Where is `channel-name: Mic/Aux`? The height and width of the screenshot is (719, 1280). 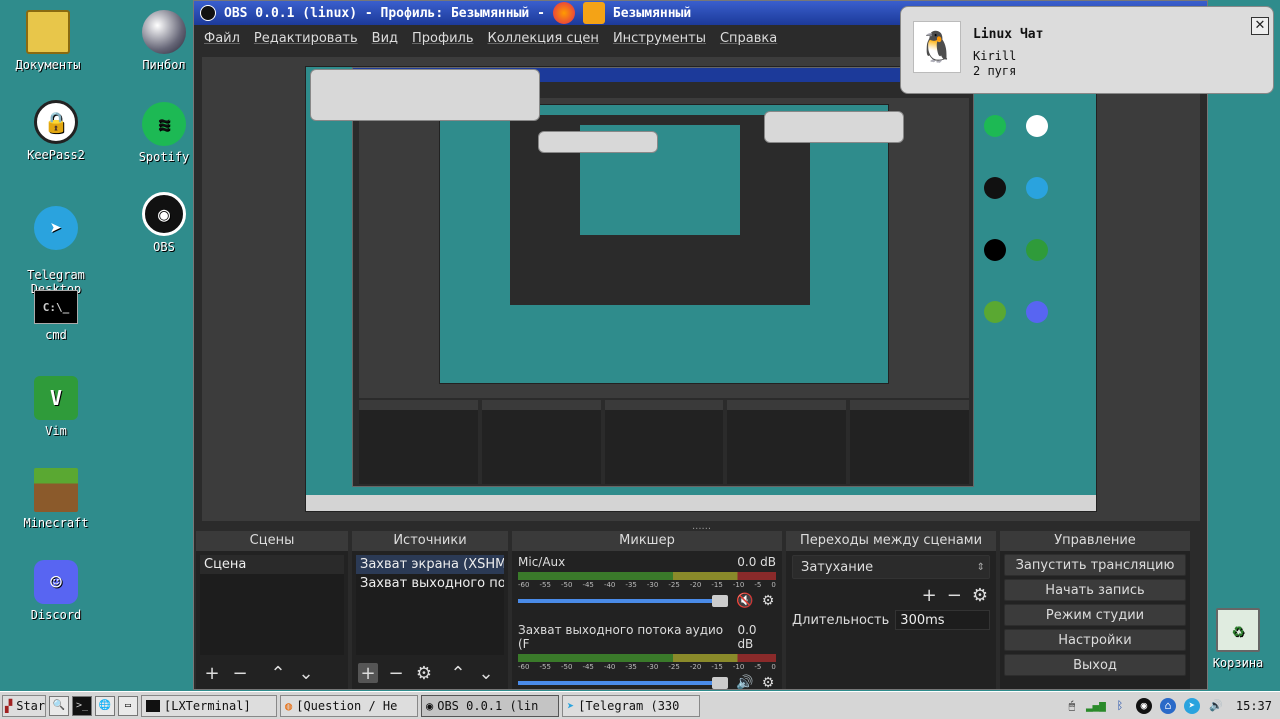 channel-name: Mic/Aux is located at coordinates (542, 562).